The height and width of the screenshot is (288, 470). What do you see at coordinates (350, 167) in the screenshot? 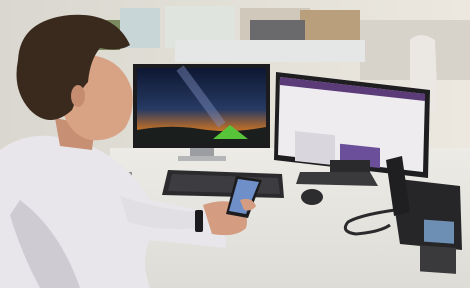
I see `right-monitor-stand` at bounding box center [350, 167].